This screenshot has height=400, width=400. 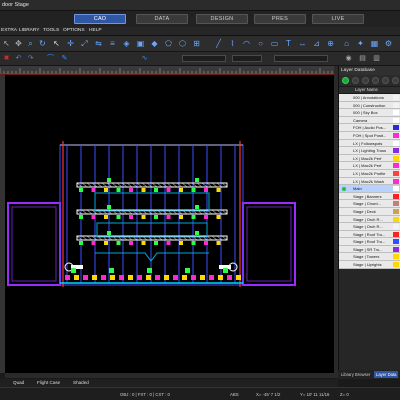 What do you see at coordinates (288, 43) in the screenshot?
I see `text-icon: T` at bounding box center [288, 43].